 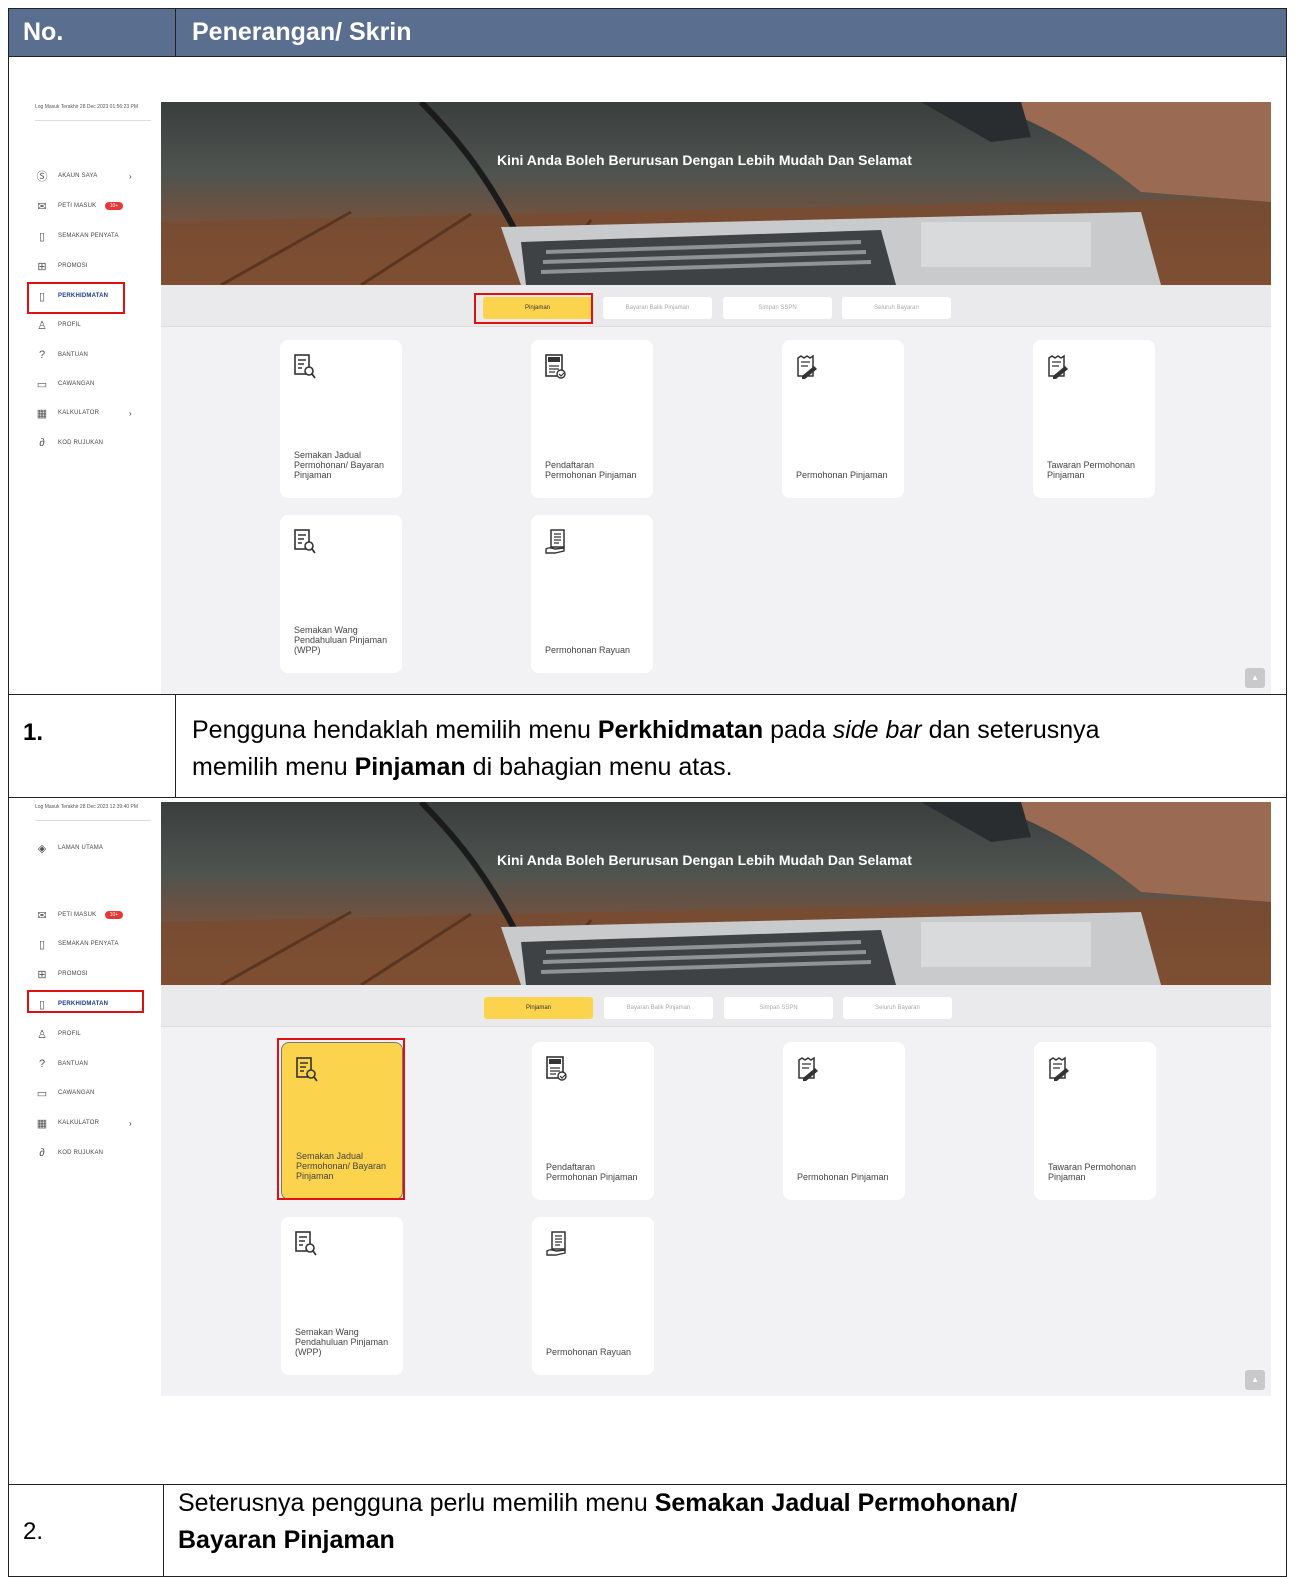 I want to click on briefcase-icon: ▭, so click(x=42, y=384).